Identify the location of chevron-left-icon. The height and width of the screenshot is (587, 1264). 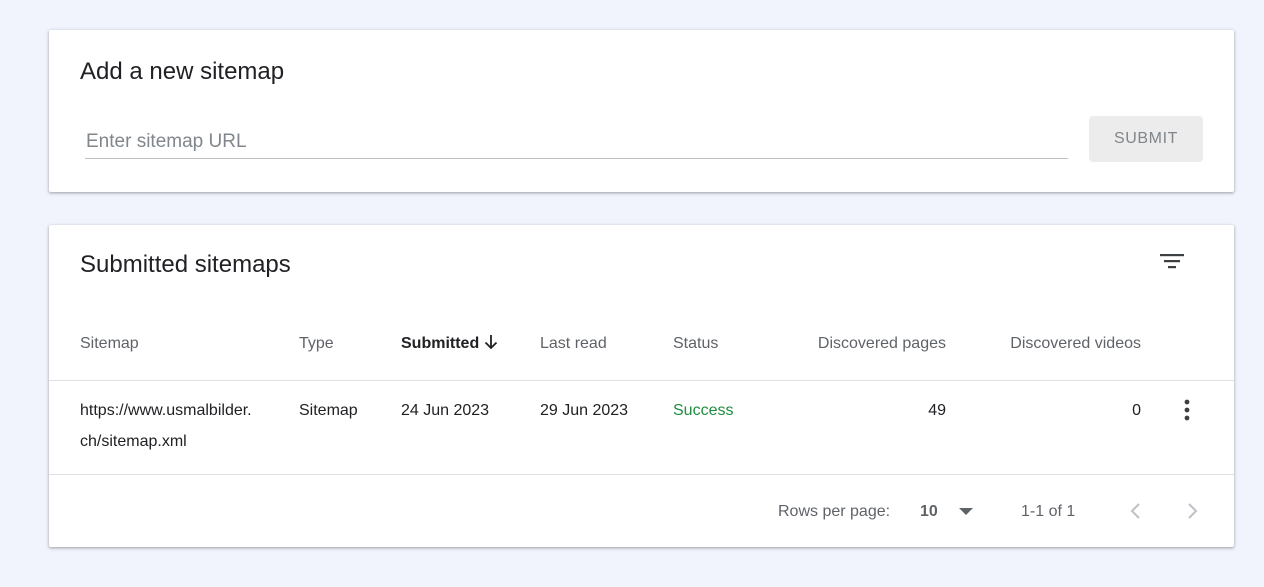
(1135, 511).